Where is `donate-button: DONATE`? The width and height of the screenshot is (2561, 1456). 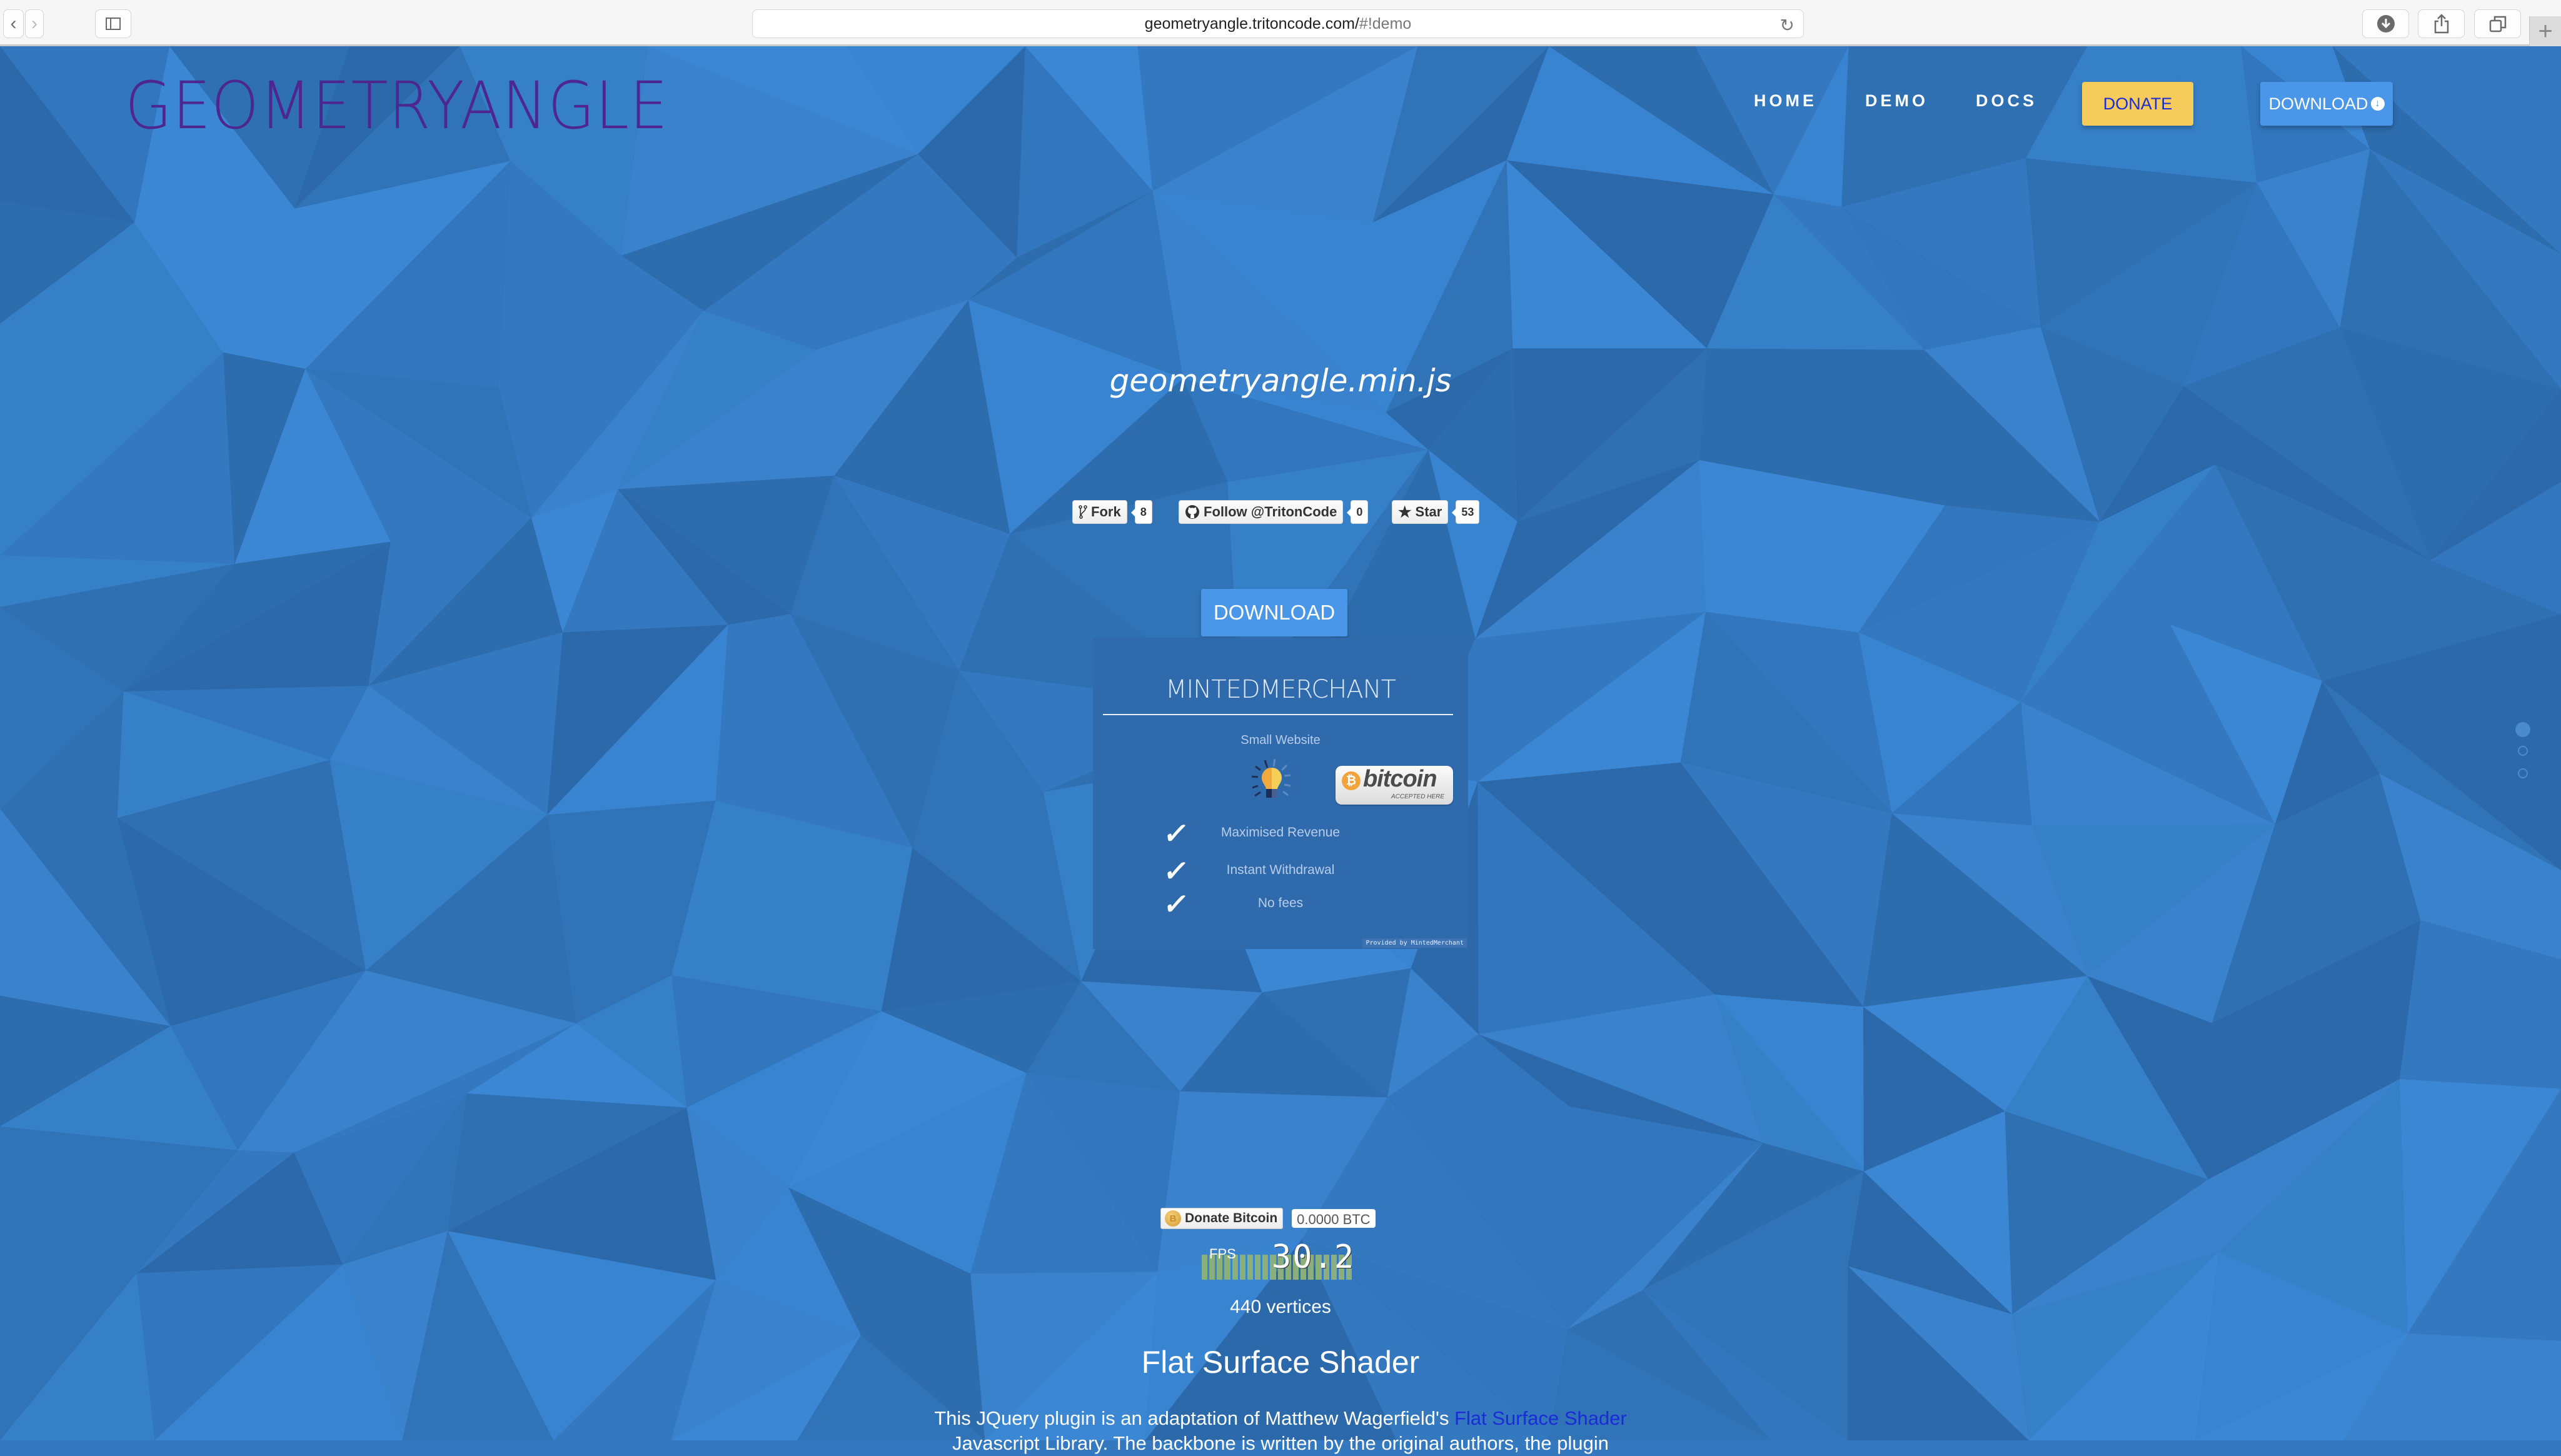
donate-button: DONATE is located at coordinates (2137, 104).